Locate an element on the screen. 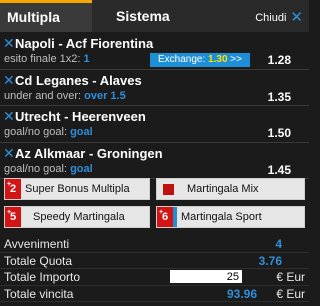  blue-strip-icon is located at coordinates (175, 217).